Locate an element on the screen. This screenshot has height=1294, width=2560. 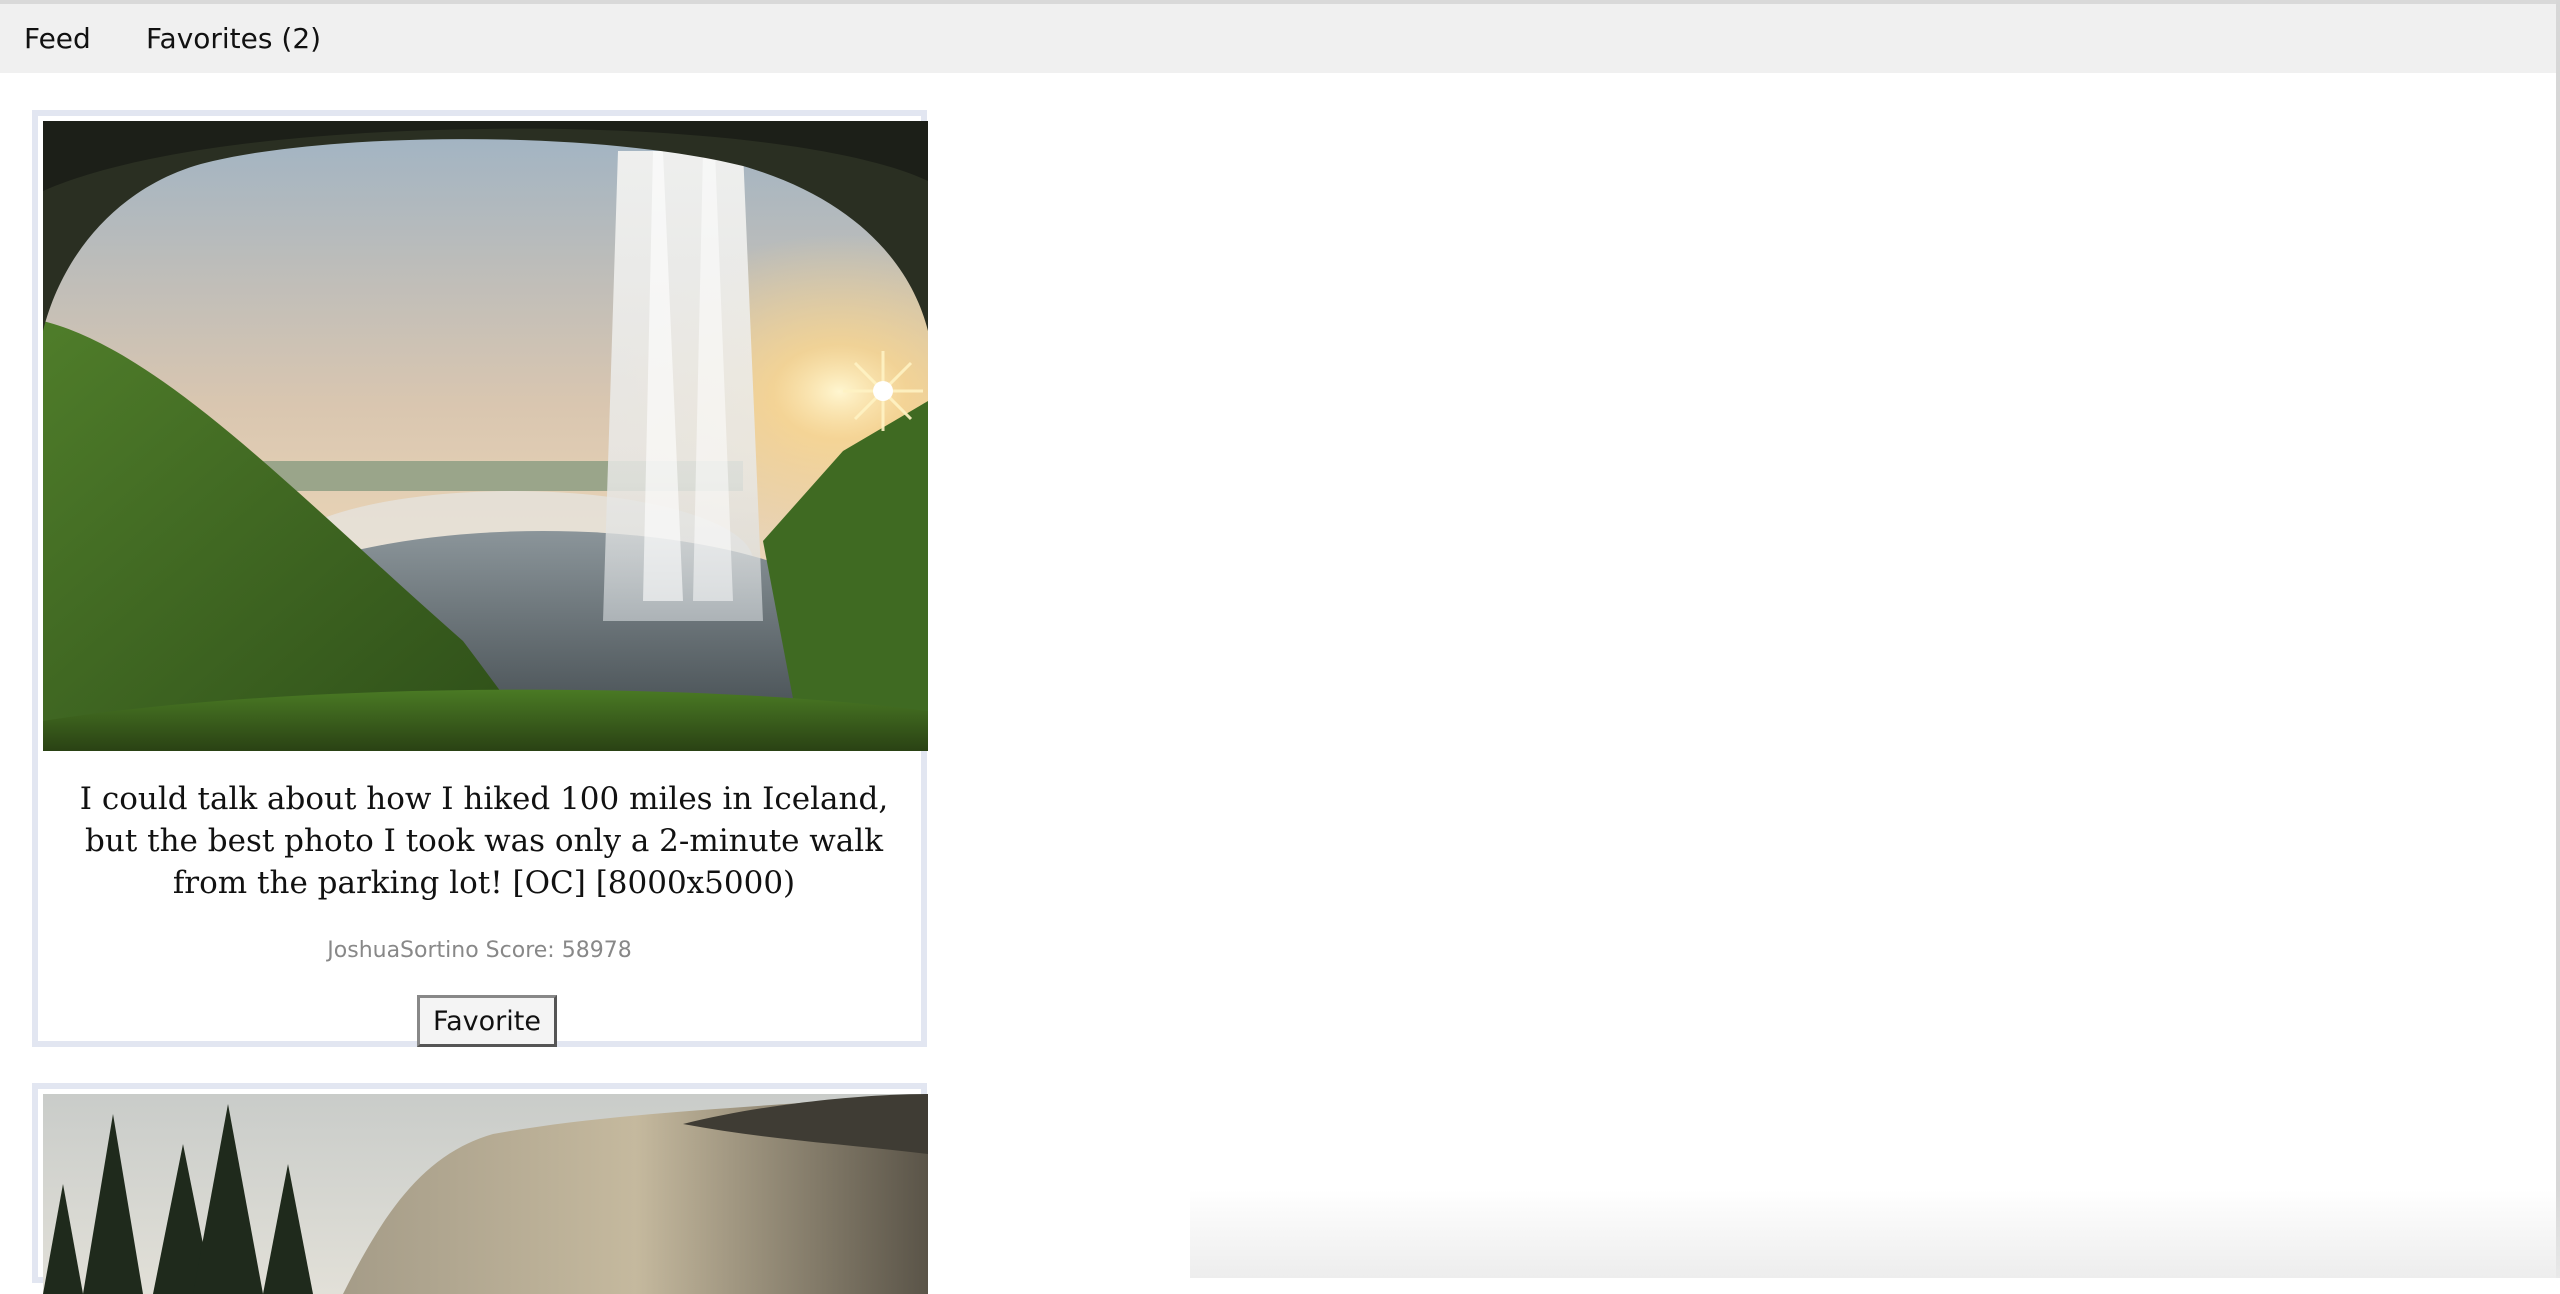
nav-favorites-label: Favorites is located at coordinates (209, 38).